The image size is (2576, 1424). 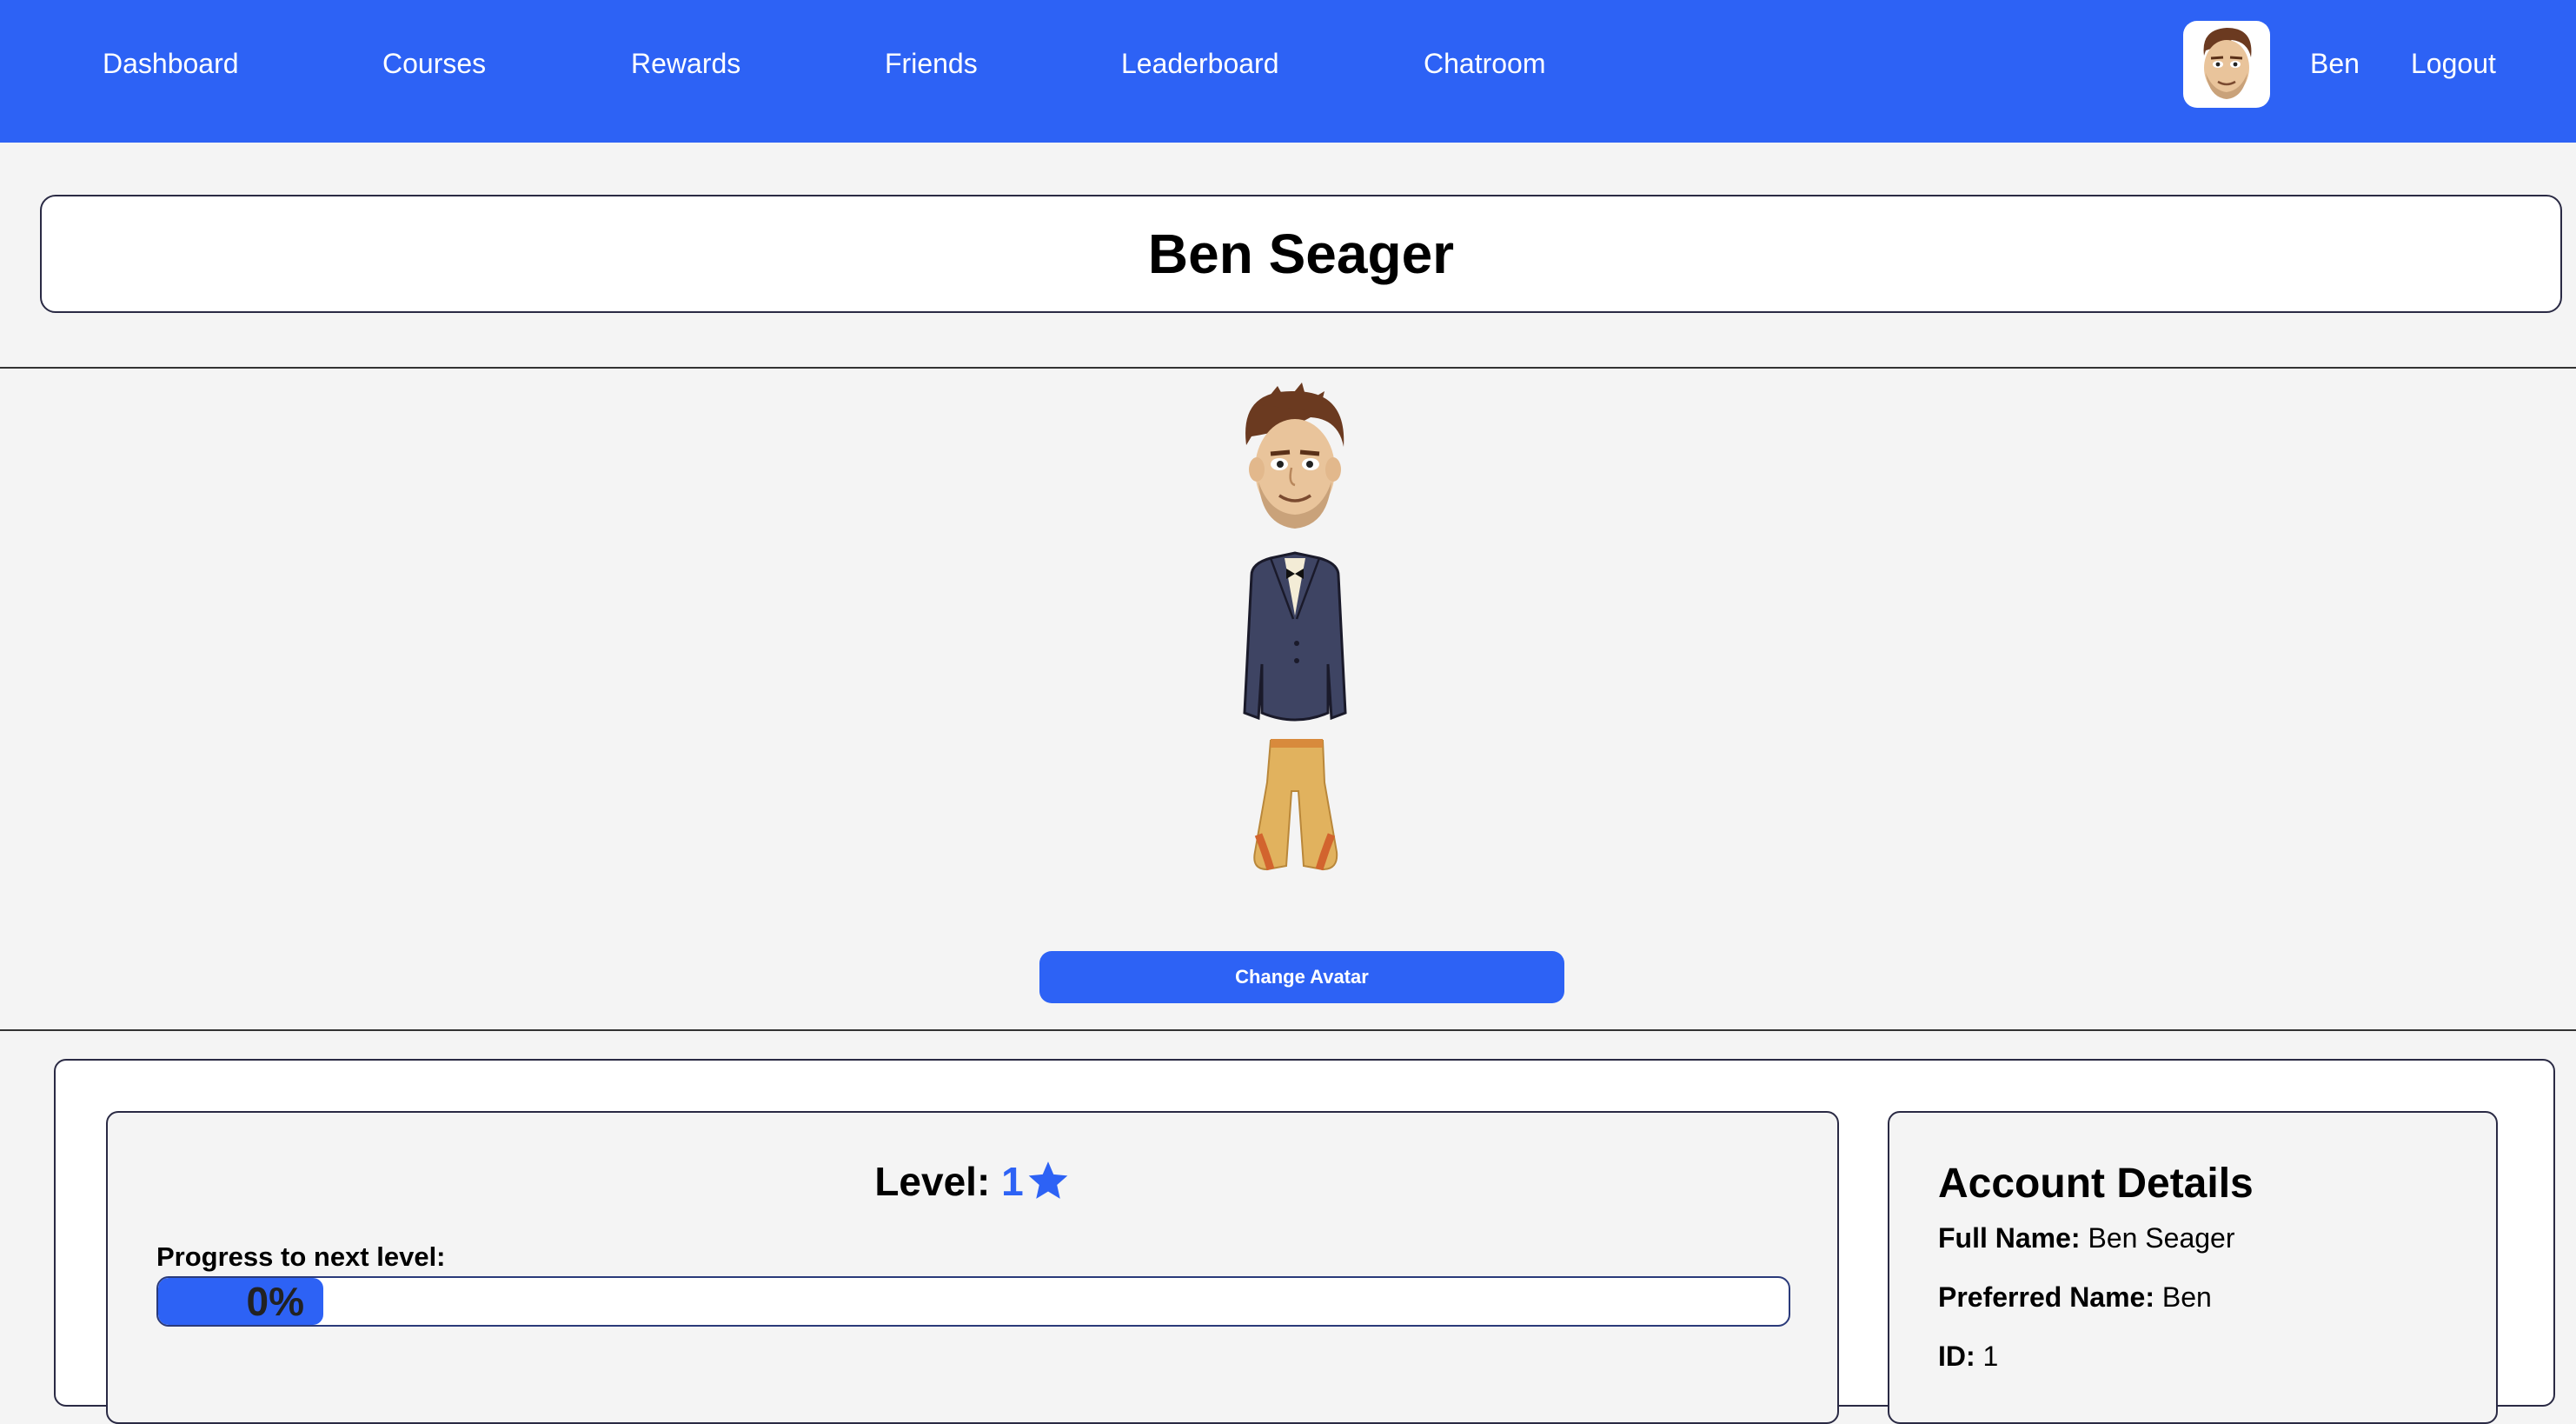 What do you see at coordinates (2161, 1238) in the screenshot?
I see `account-value: Ben Seager` at bounding box center [2161, 1238].